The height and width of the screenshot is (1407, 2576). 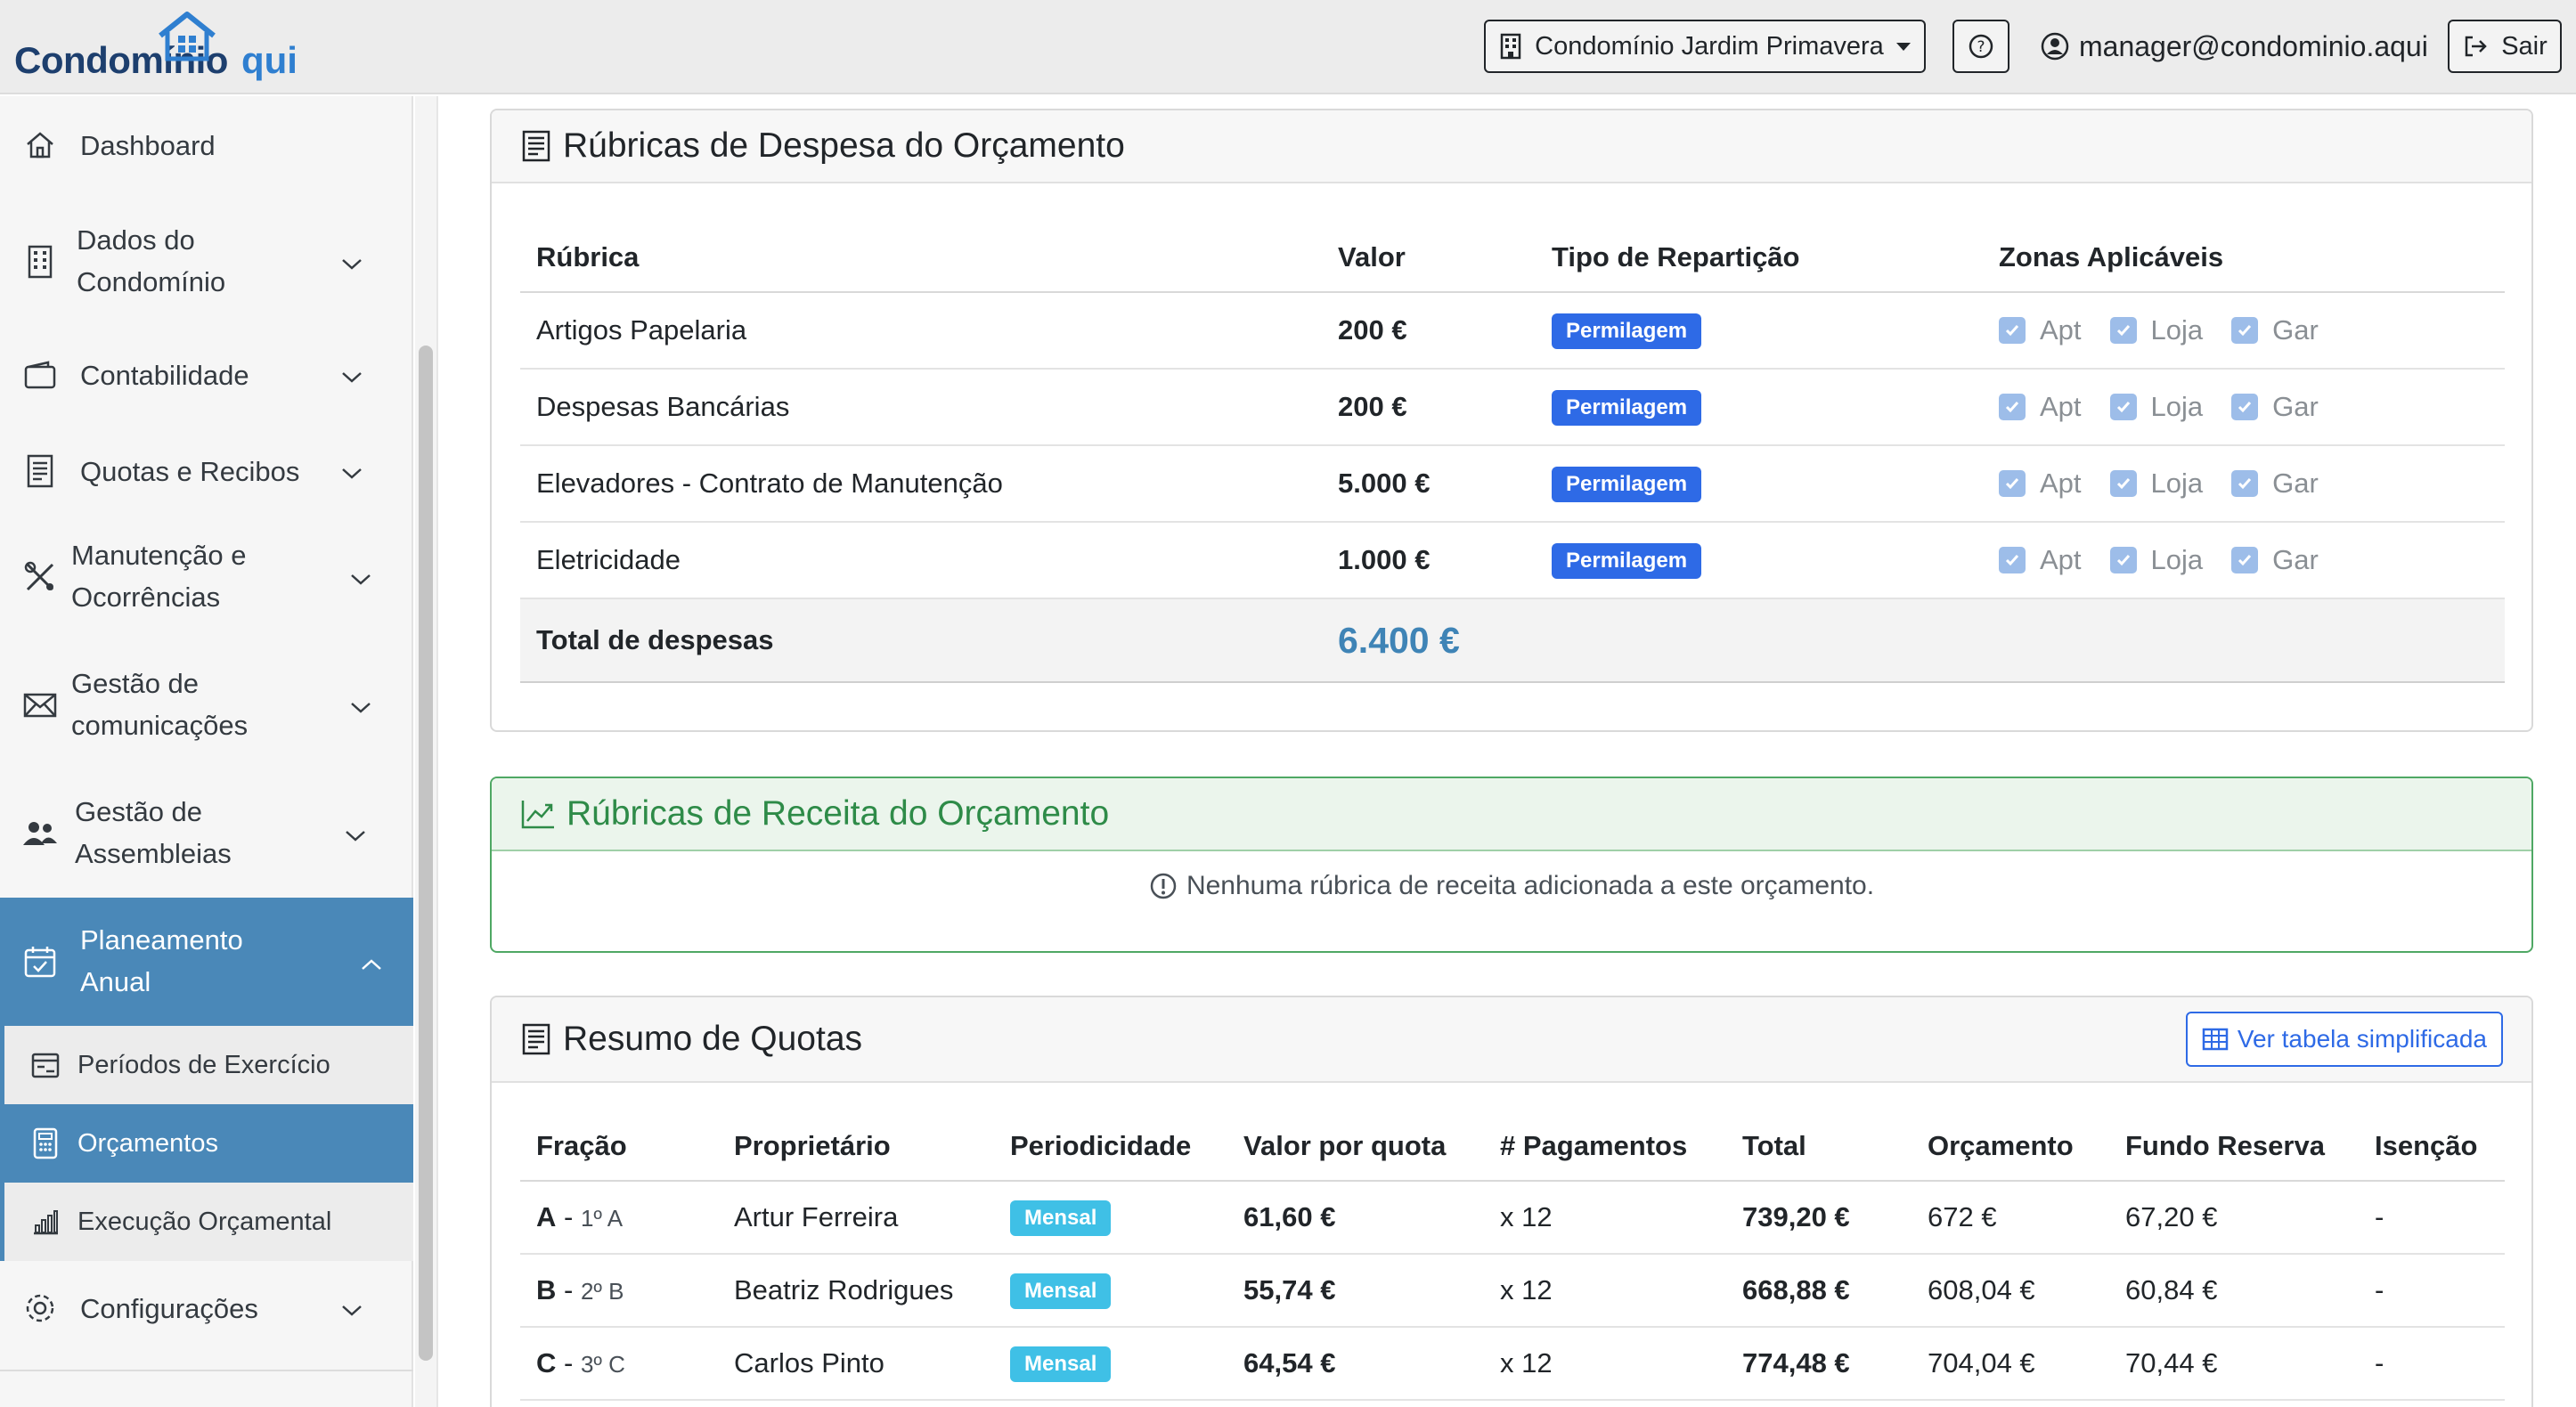 What do you see at coordinates (844, 145) in the screenshot?
I see `expenses-card-title: Rúbricas de Despesa do Orçamento` at bounding box center [844, 145].